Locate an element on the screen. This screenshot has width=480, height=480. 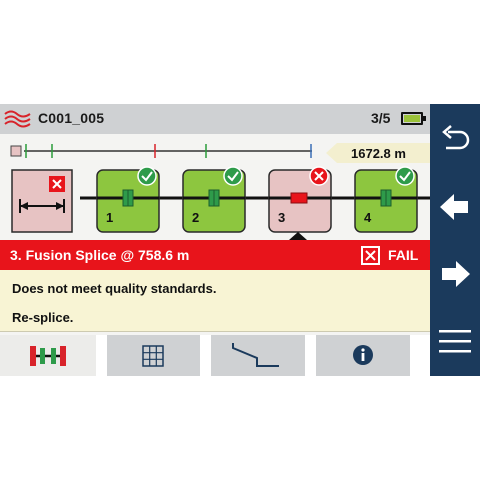
trace-icon is located at coordinates (255, 355).